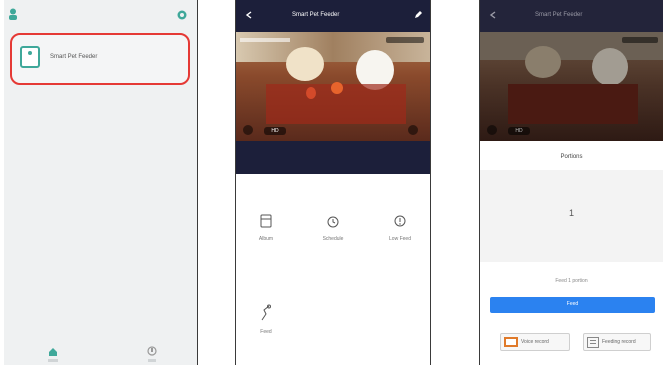  I want to click on mic-icon, so click(511, 342).